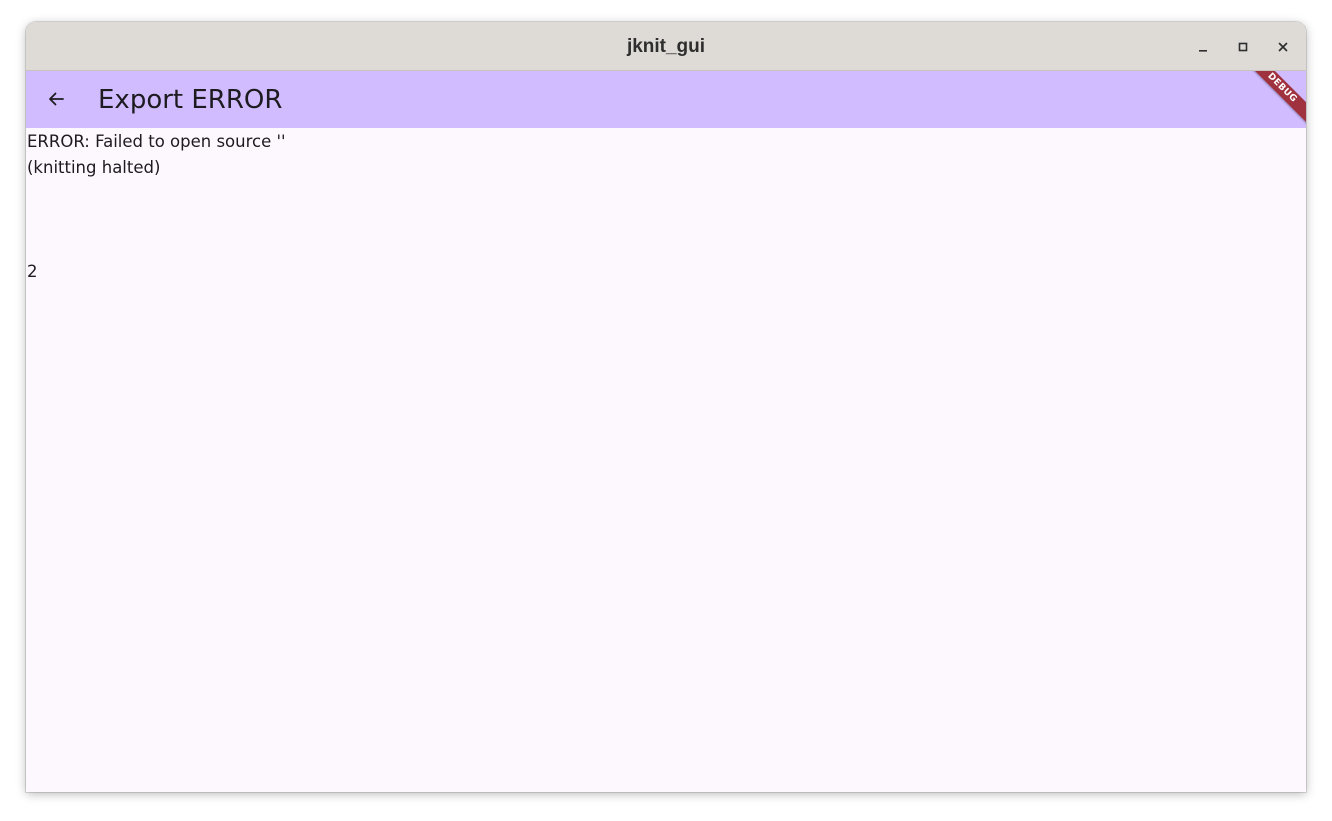  I want to click on window-titlebar: jknit_gui, so click(666, 46).